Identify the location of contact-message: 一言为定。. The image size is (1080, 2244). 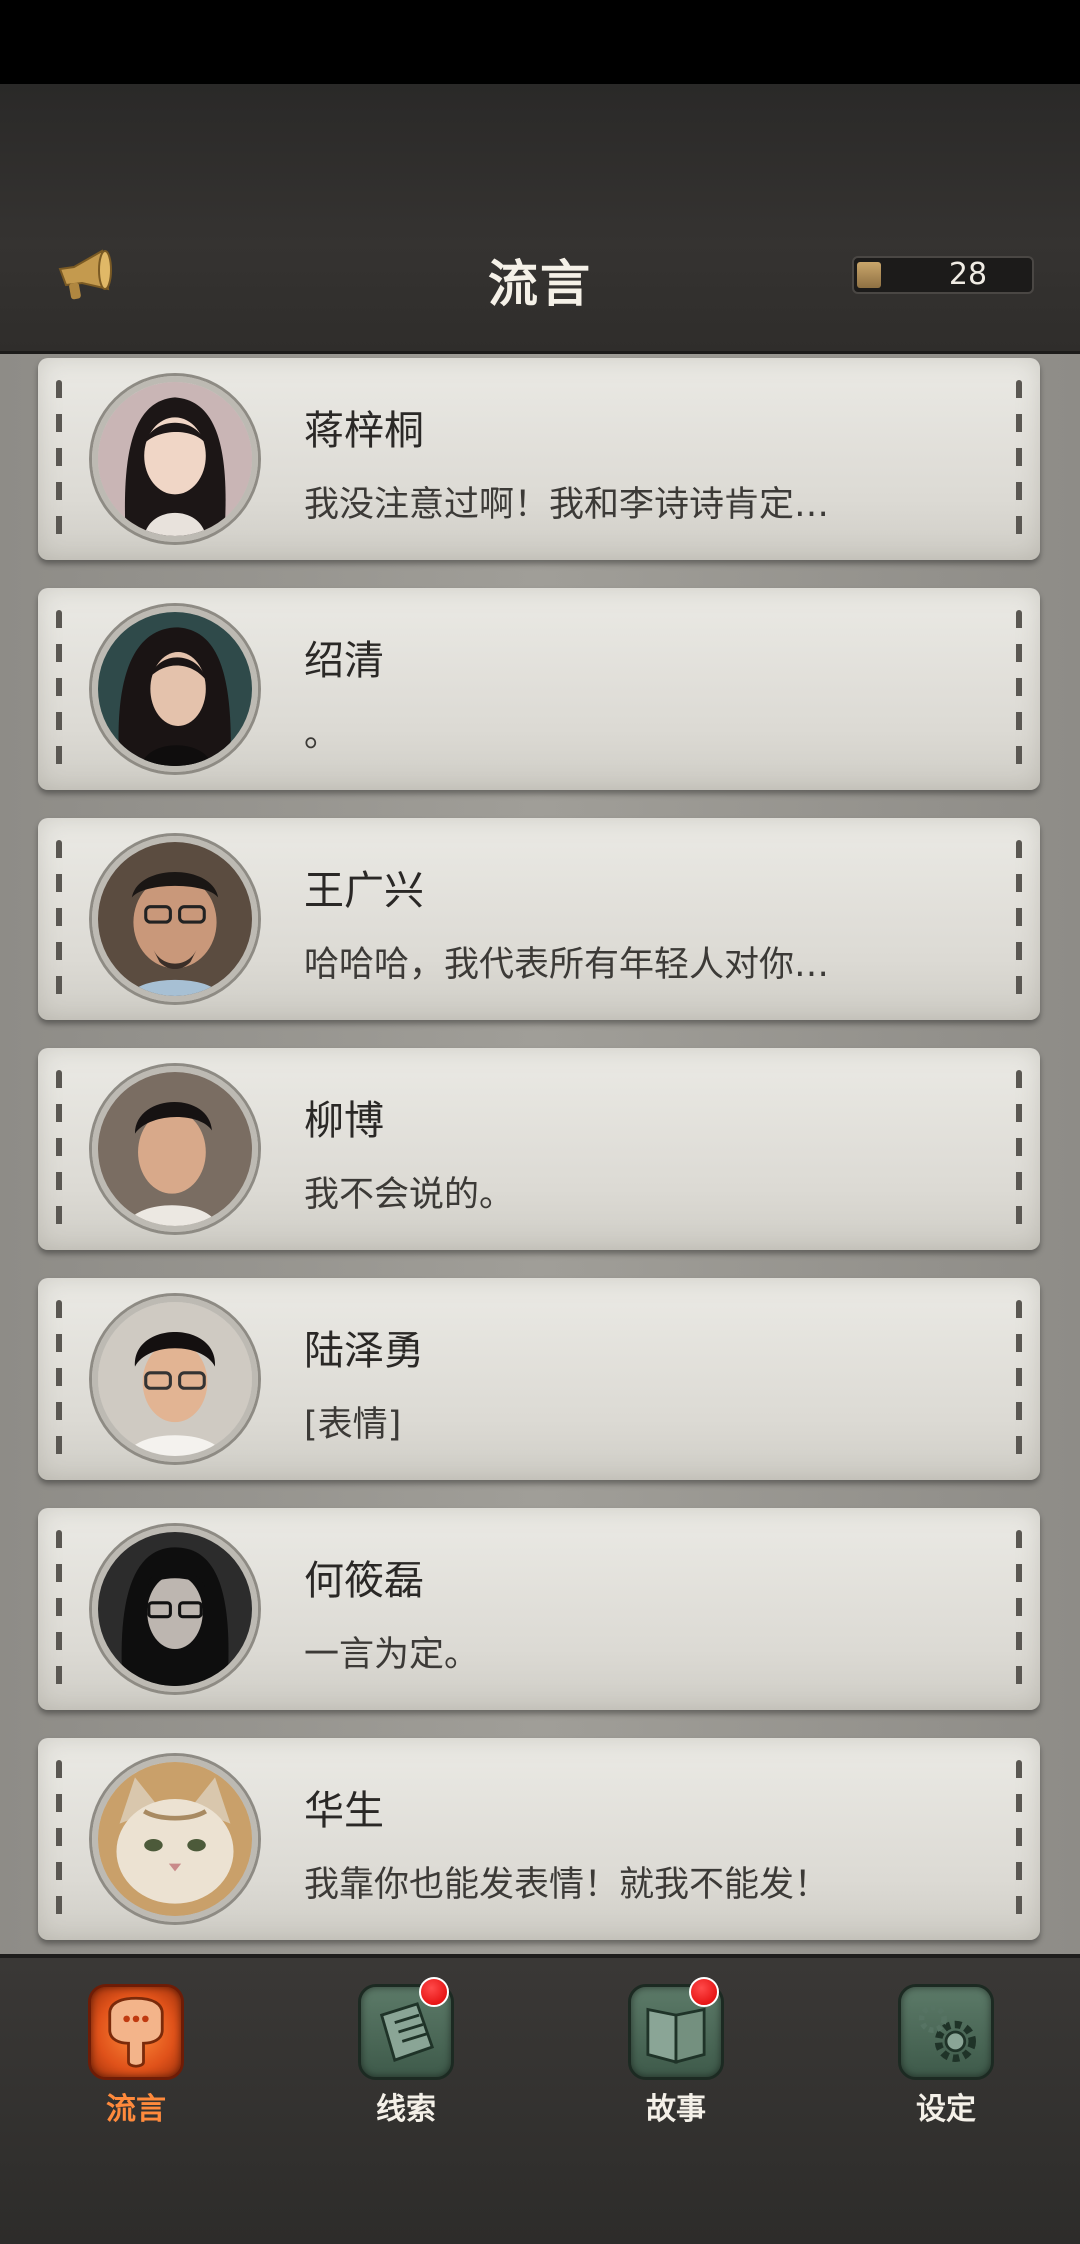
(392, 1655).